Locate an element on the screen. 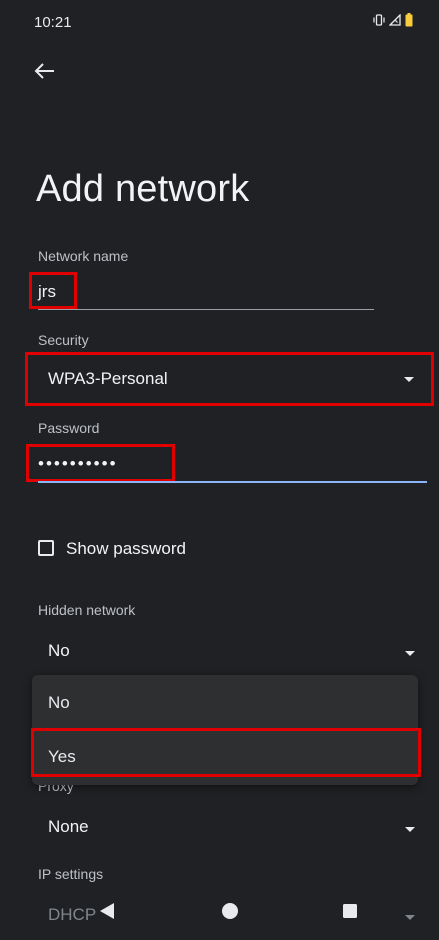 The image size is (439, 940). back-button is located at coordinates (45, 71).